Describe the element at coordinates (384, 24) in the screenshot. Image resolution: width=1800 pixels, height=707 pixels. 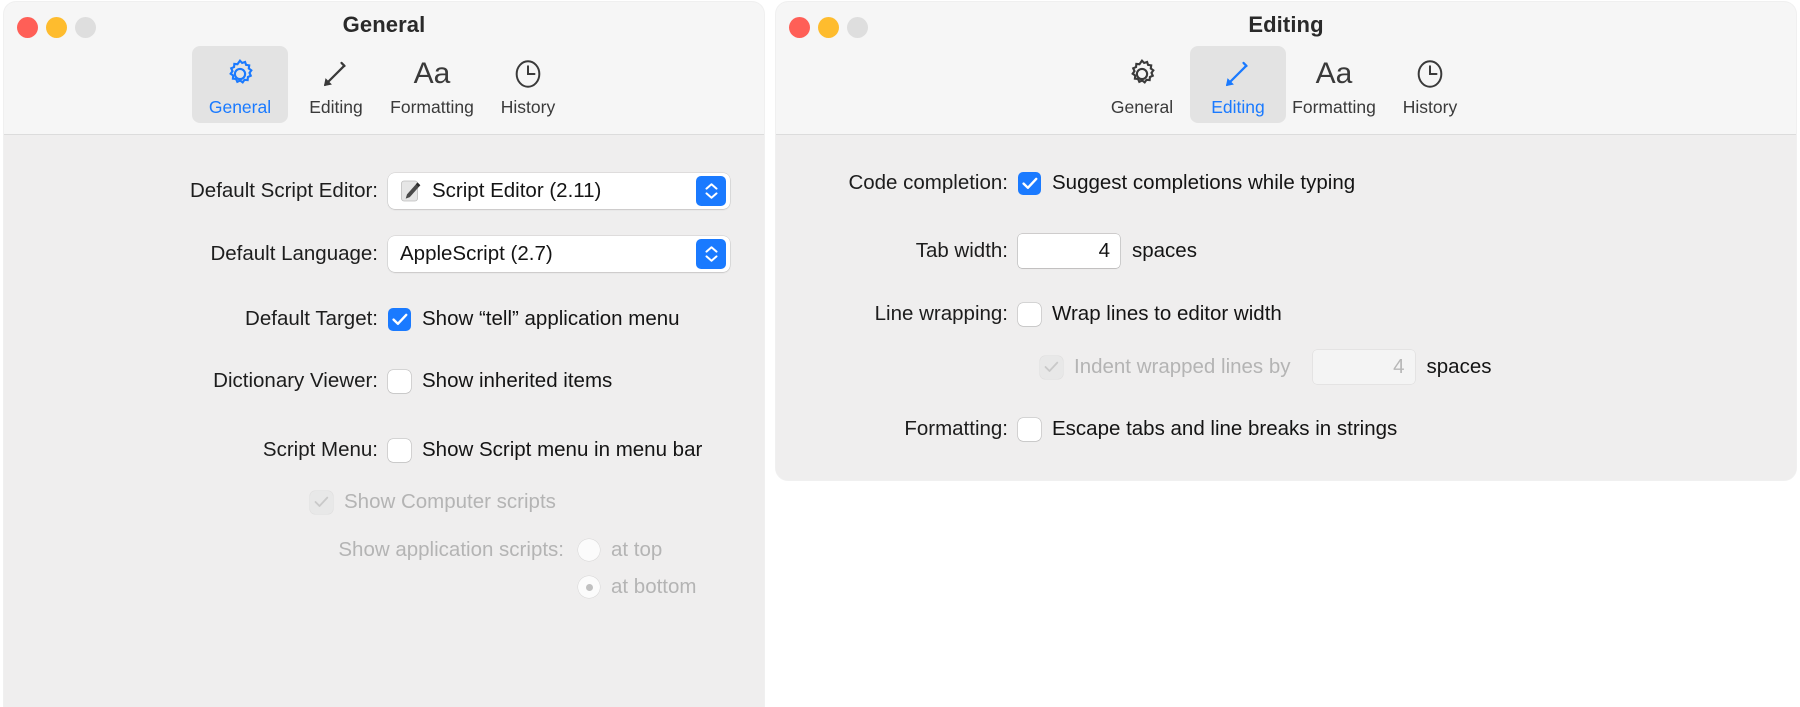
I see `general-window-title: General` at that location.